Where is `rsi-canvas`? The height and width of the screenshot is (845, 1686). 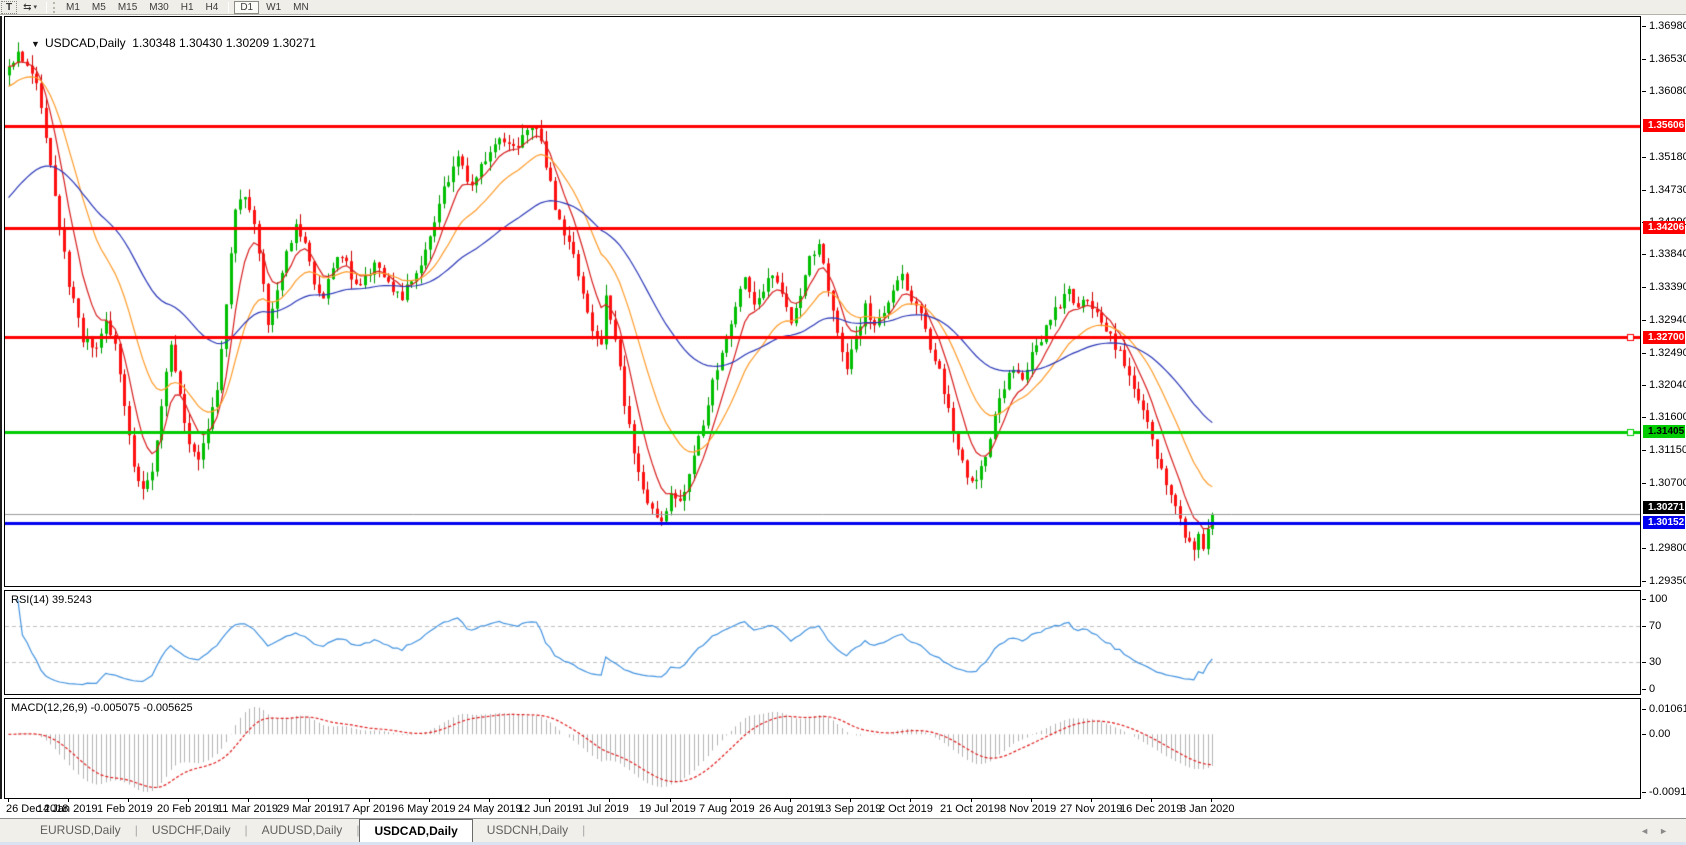 rsi-canvas is located at coordinates (822, 642).